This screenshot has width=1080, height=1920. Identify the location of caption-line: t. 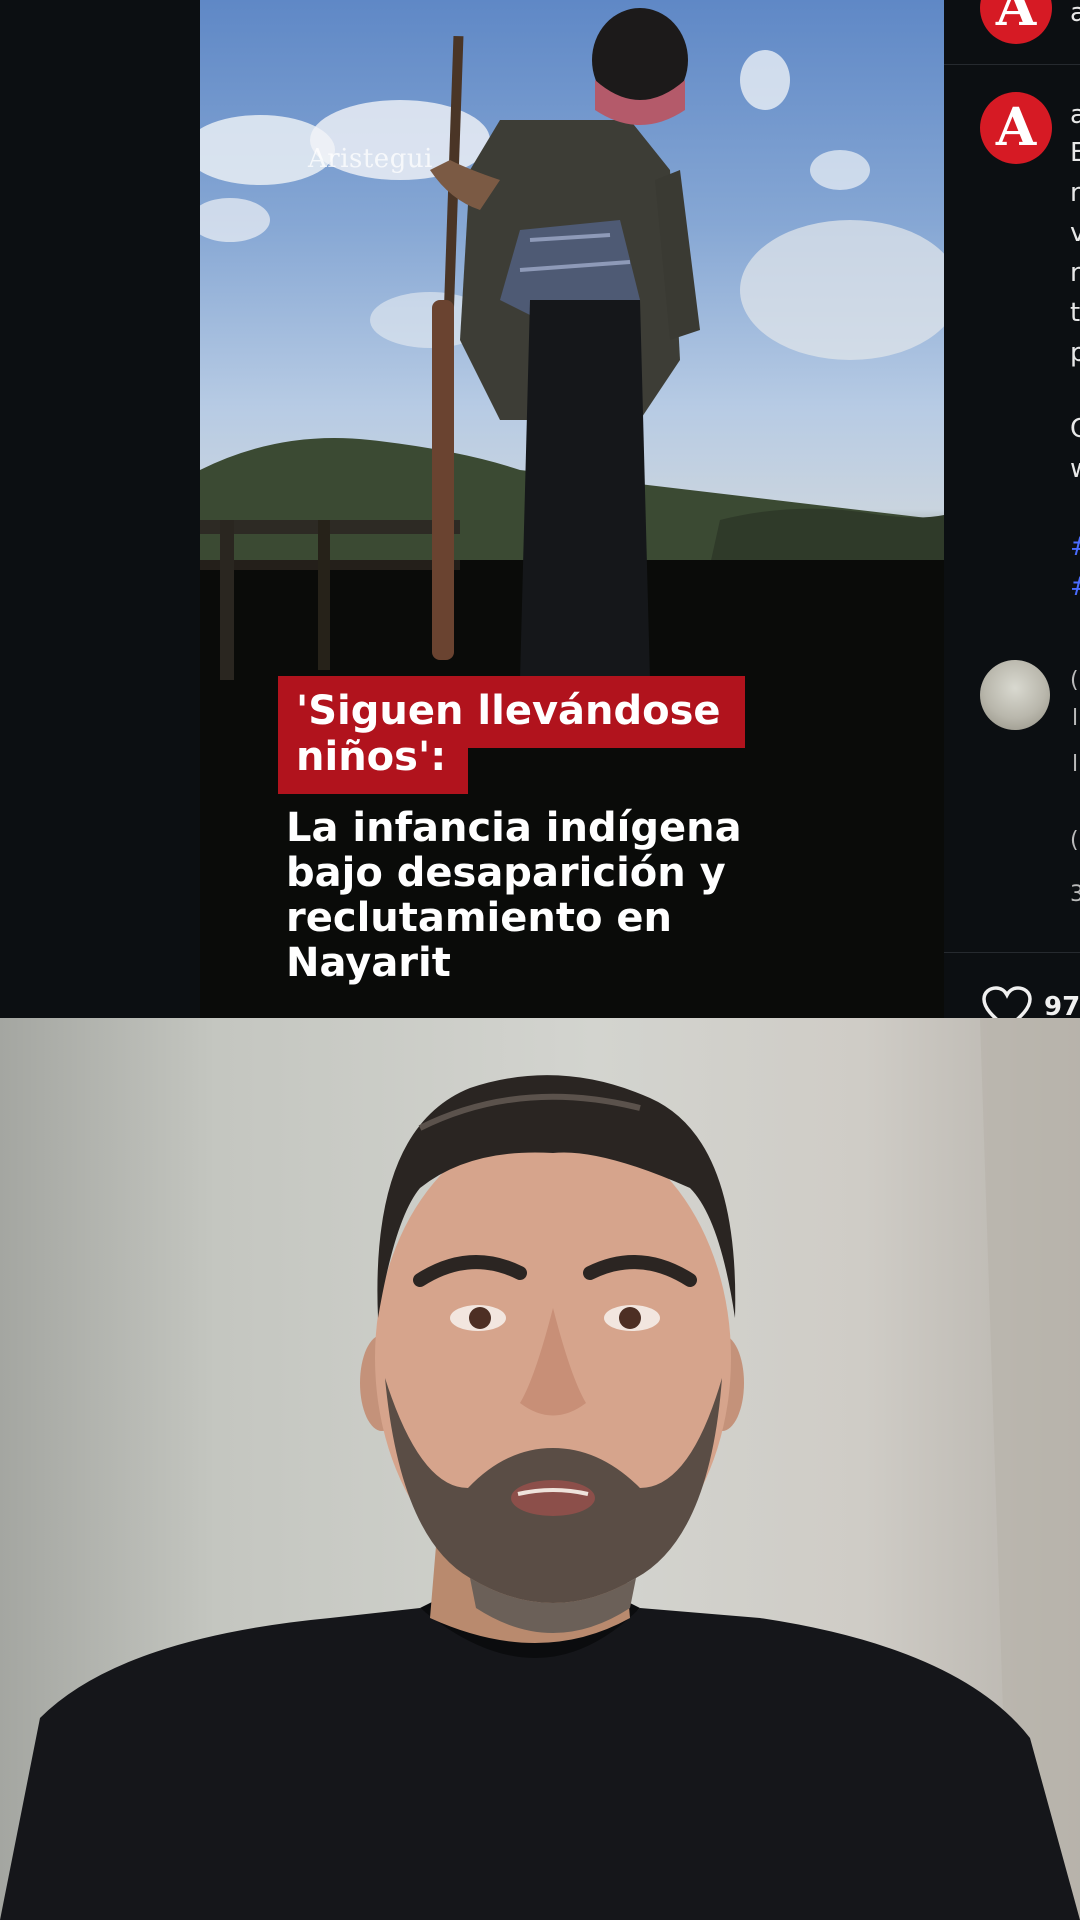
(1075, 313).